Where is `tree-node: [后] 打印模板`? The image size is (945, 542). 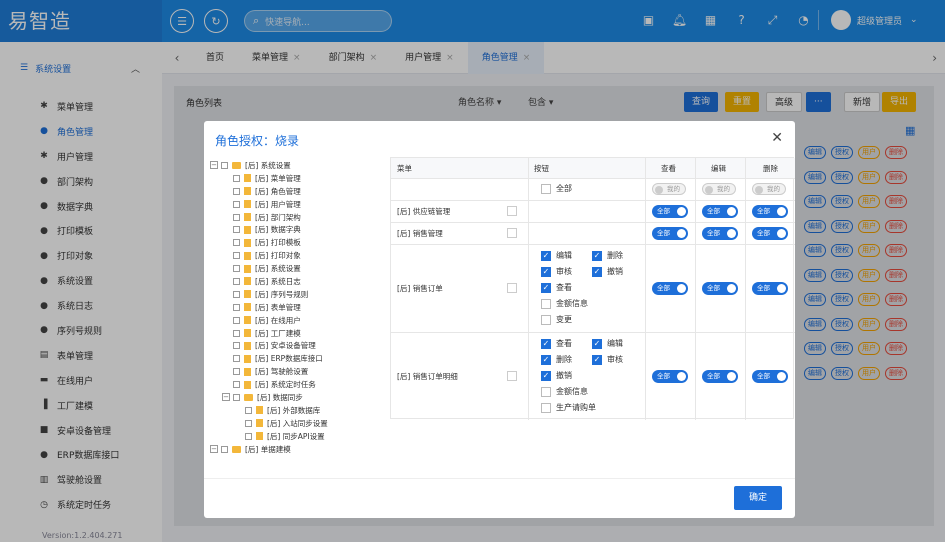
tree-node: [后] 打印模板 is located at coordinates (299, 242).